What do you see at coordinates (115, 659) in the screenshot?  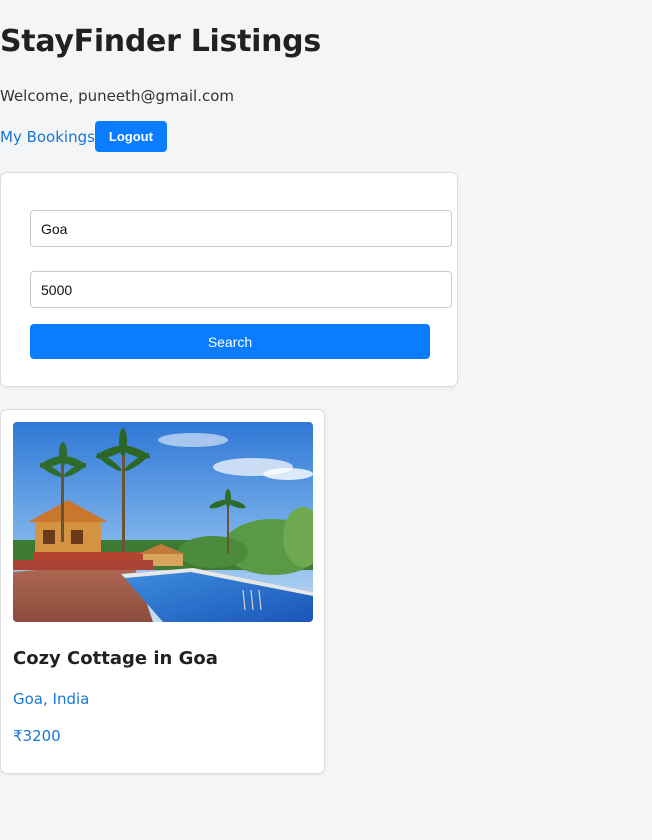 I see `listing-title: Cozy Cottage in Goa` at bounding box center [115, 659].